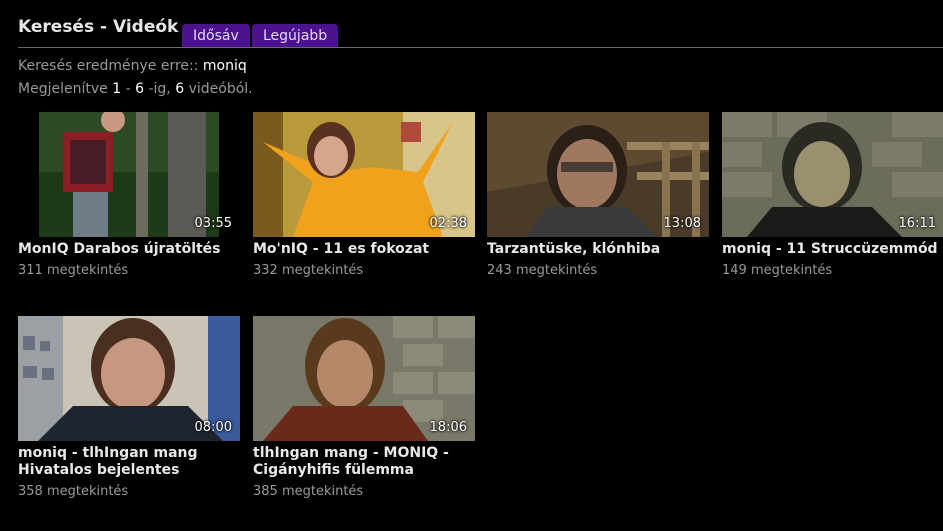 The width and height of the screenshot is (943, 531). What do you see at coordinates (159, 89) in the screenshot?
I see `range-to-suffix: -ig,` at bounding box center [159, 89].